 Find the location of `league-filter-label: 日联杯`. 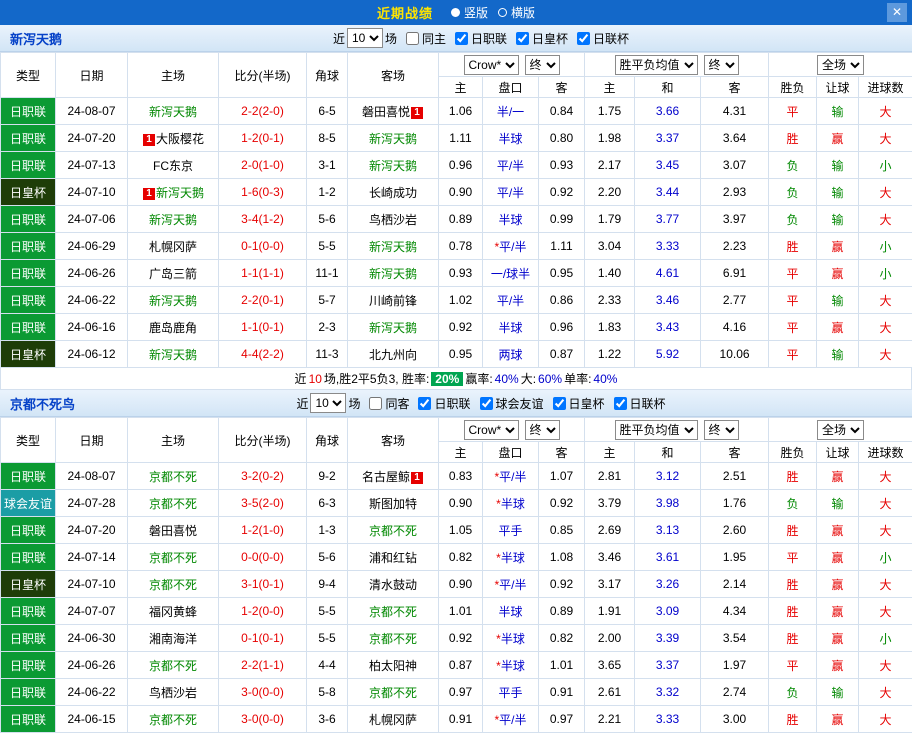

league-filter-label: 日联杯 is located at coordinates (611, 38).